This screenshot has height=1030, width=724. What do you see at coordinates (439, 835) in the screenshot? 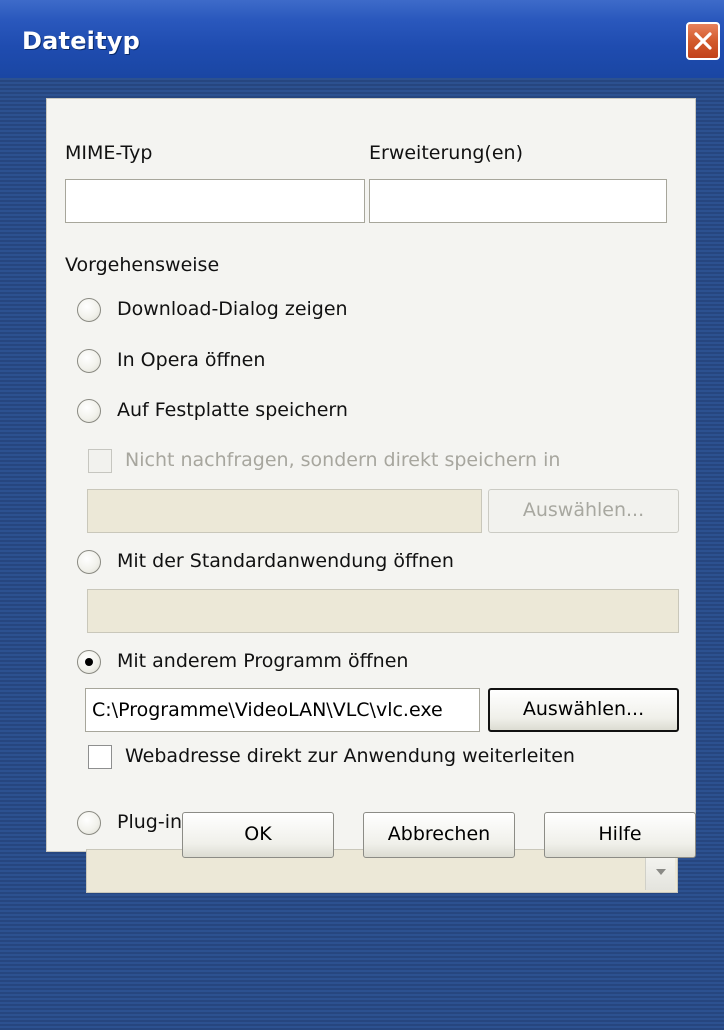
I see `cancel-button: Abbrechen` at bounding box center [439, 835].